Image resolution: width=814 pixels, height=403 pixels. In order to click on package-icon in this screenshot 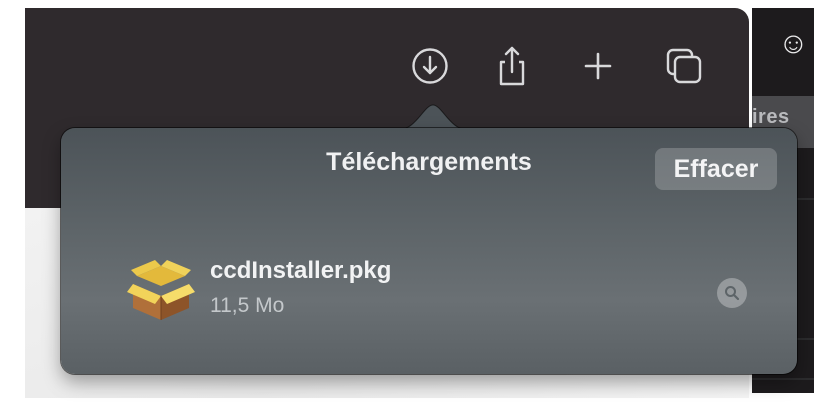, I will do `click(161, 290)`.